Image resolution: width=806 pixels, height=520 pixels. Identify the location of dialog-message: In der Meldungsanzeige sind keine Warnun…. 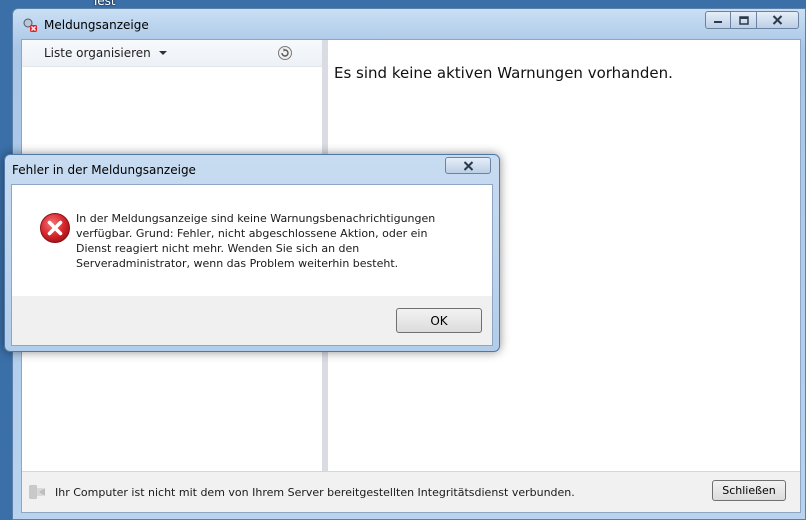
(256, 241).